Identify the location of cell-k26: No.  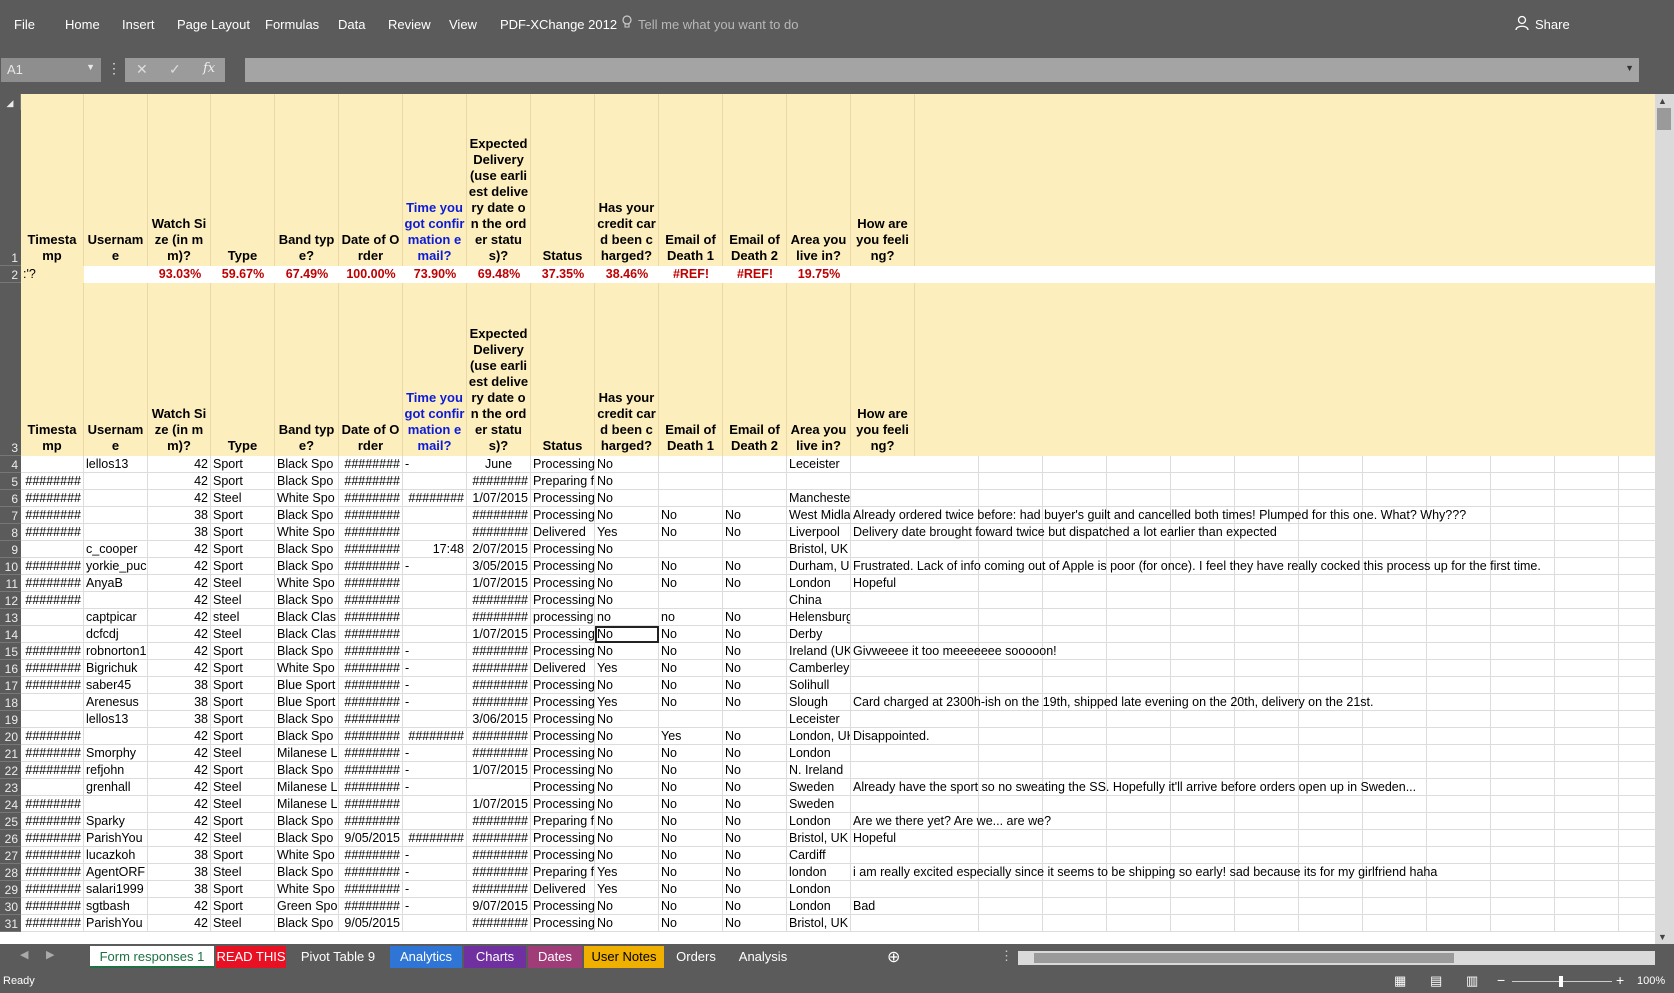
(691, 838).